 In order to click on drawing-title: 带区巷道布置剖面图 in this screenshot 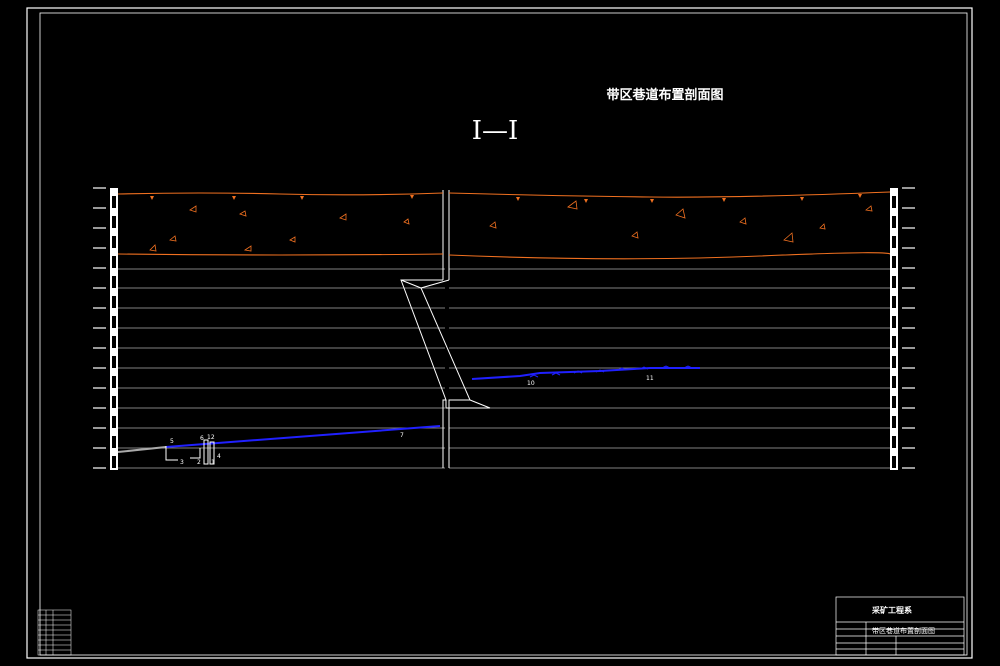, I will do `click(665, 95)`.